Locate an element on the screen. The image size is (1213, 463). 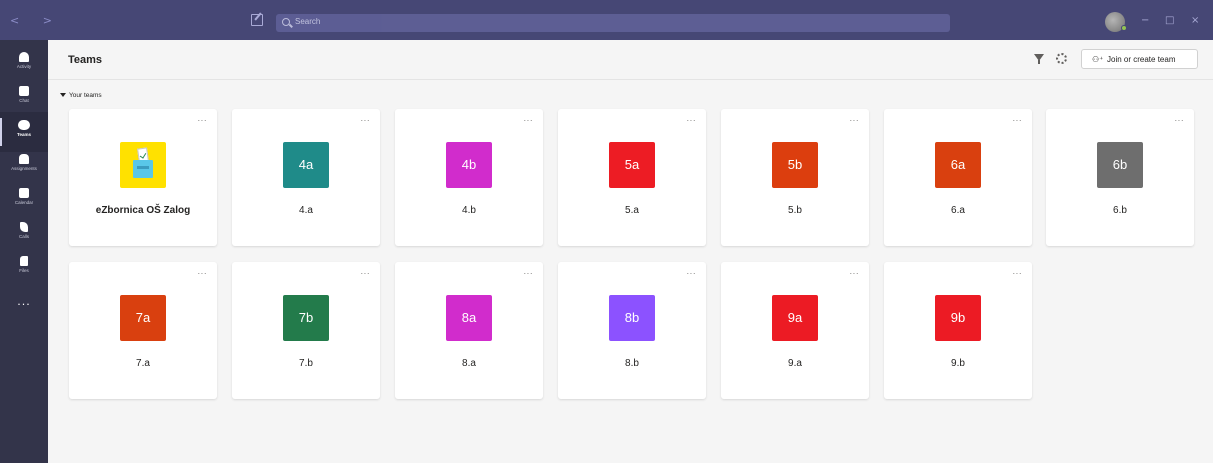
team-name: 7.b is located at coordinates (306, 363).